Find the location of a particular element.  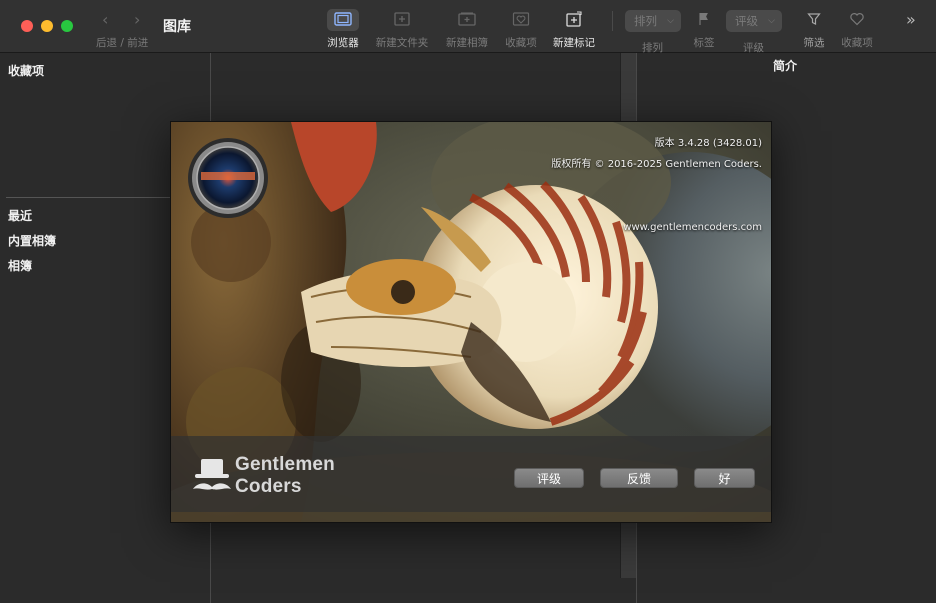

favorites-filter-label: 收藏项 is located at coordinates (857, 43).